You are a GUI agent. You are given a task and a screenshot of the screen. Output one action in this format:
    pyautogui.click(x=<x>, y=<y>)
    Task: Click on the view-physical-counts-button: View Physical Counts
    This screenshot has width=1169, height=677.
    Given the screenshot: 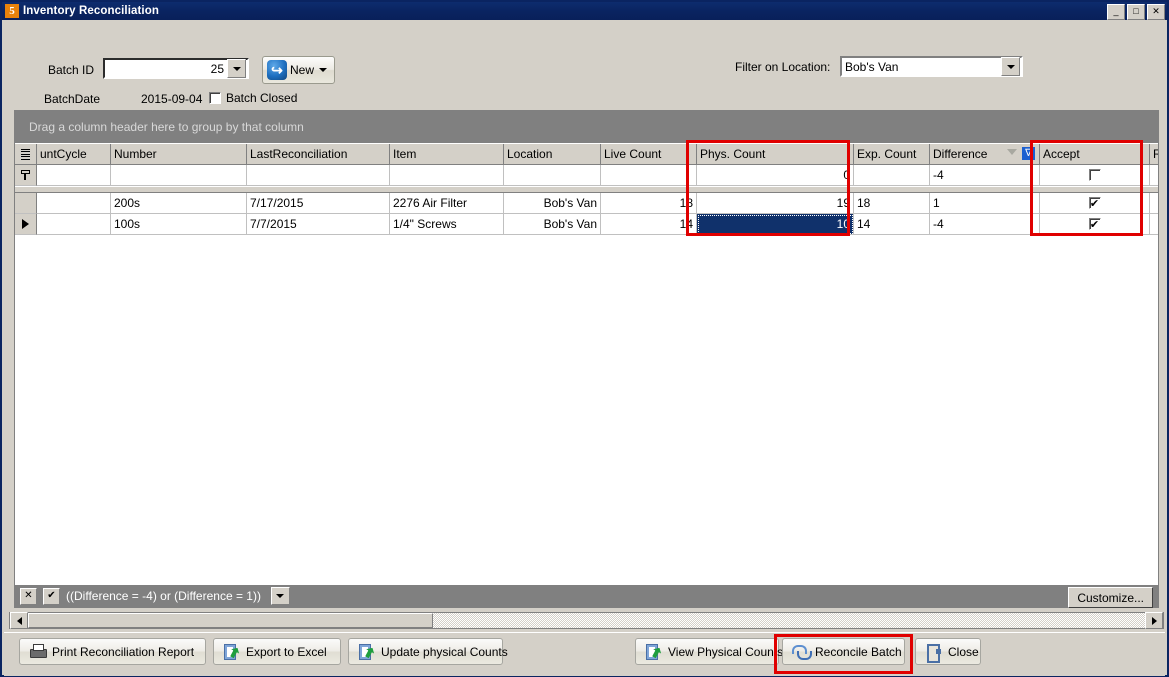 What is the action you would take?
    pyautogui.click(x=709, y=651)
    